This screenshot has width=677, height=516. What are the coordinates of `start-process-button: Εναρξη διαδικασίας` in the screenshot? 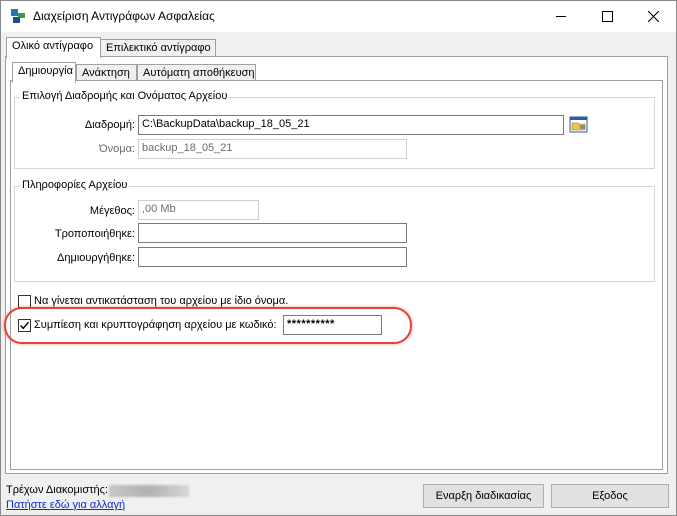 It's located at (483, 496).